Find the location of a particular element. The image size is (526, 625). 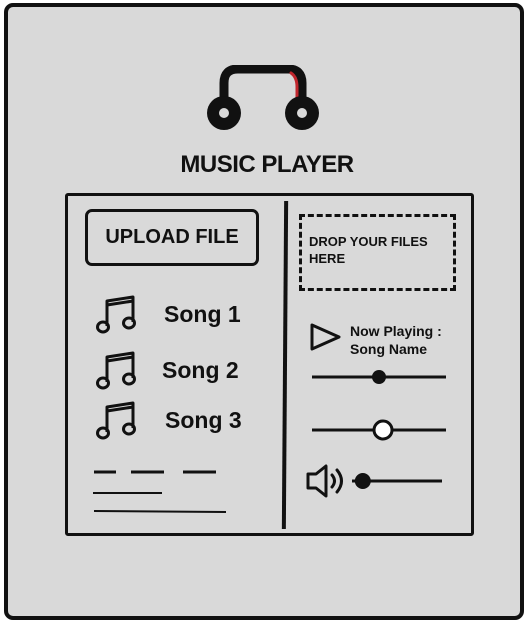

drop-zone: DROP YOUR FILES HERE is located at coordinates (377, 252).